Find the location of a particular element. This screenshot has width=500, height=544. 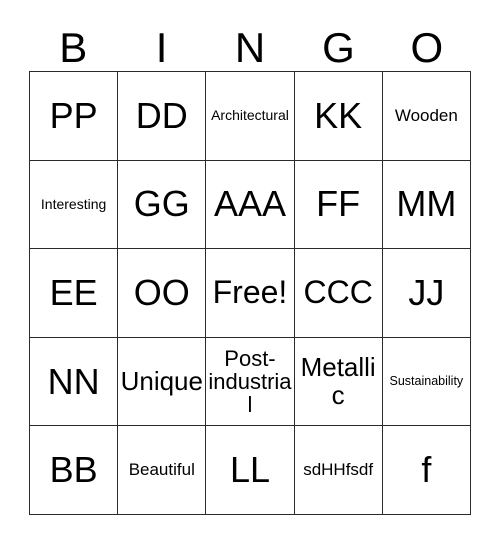

bingo-cell-label: MM is located at coordinates (426, 204).